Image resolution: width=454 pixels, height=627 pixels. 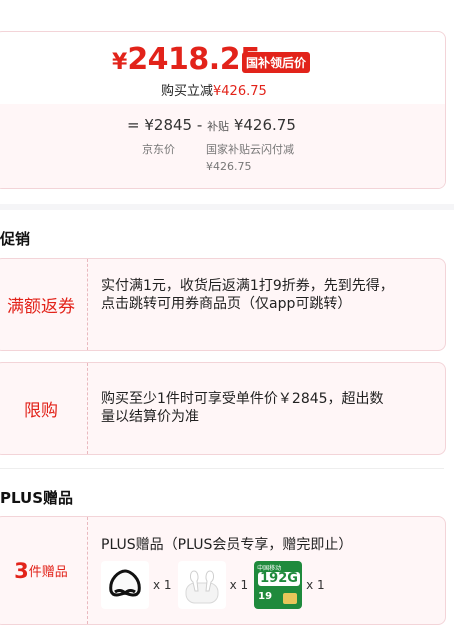 I want to click on gift-item: 中国移动 192G 19 x 1, so click(x=289, y=585).